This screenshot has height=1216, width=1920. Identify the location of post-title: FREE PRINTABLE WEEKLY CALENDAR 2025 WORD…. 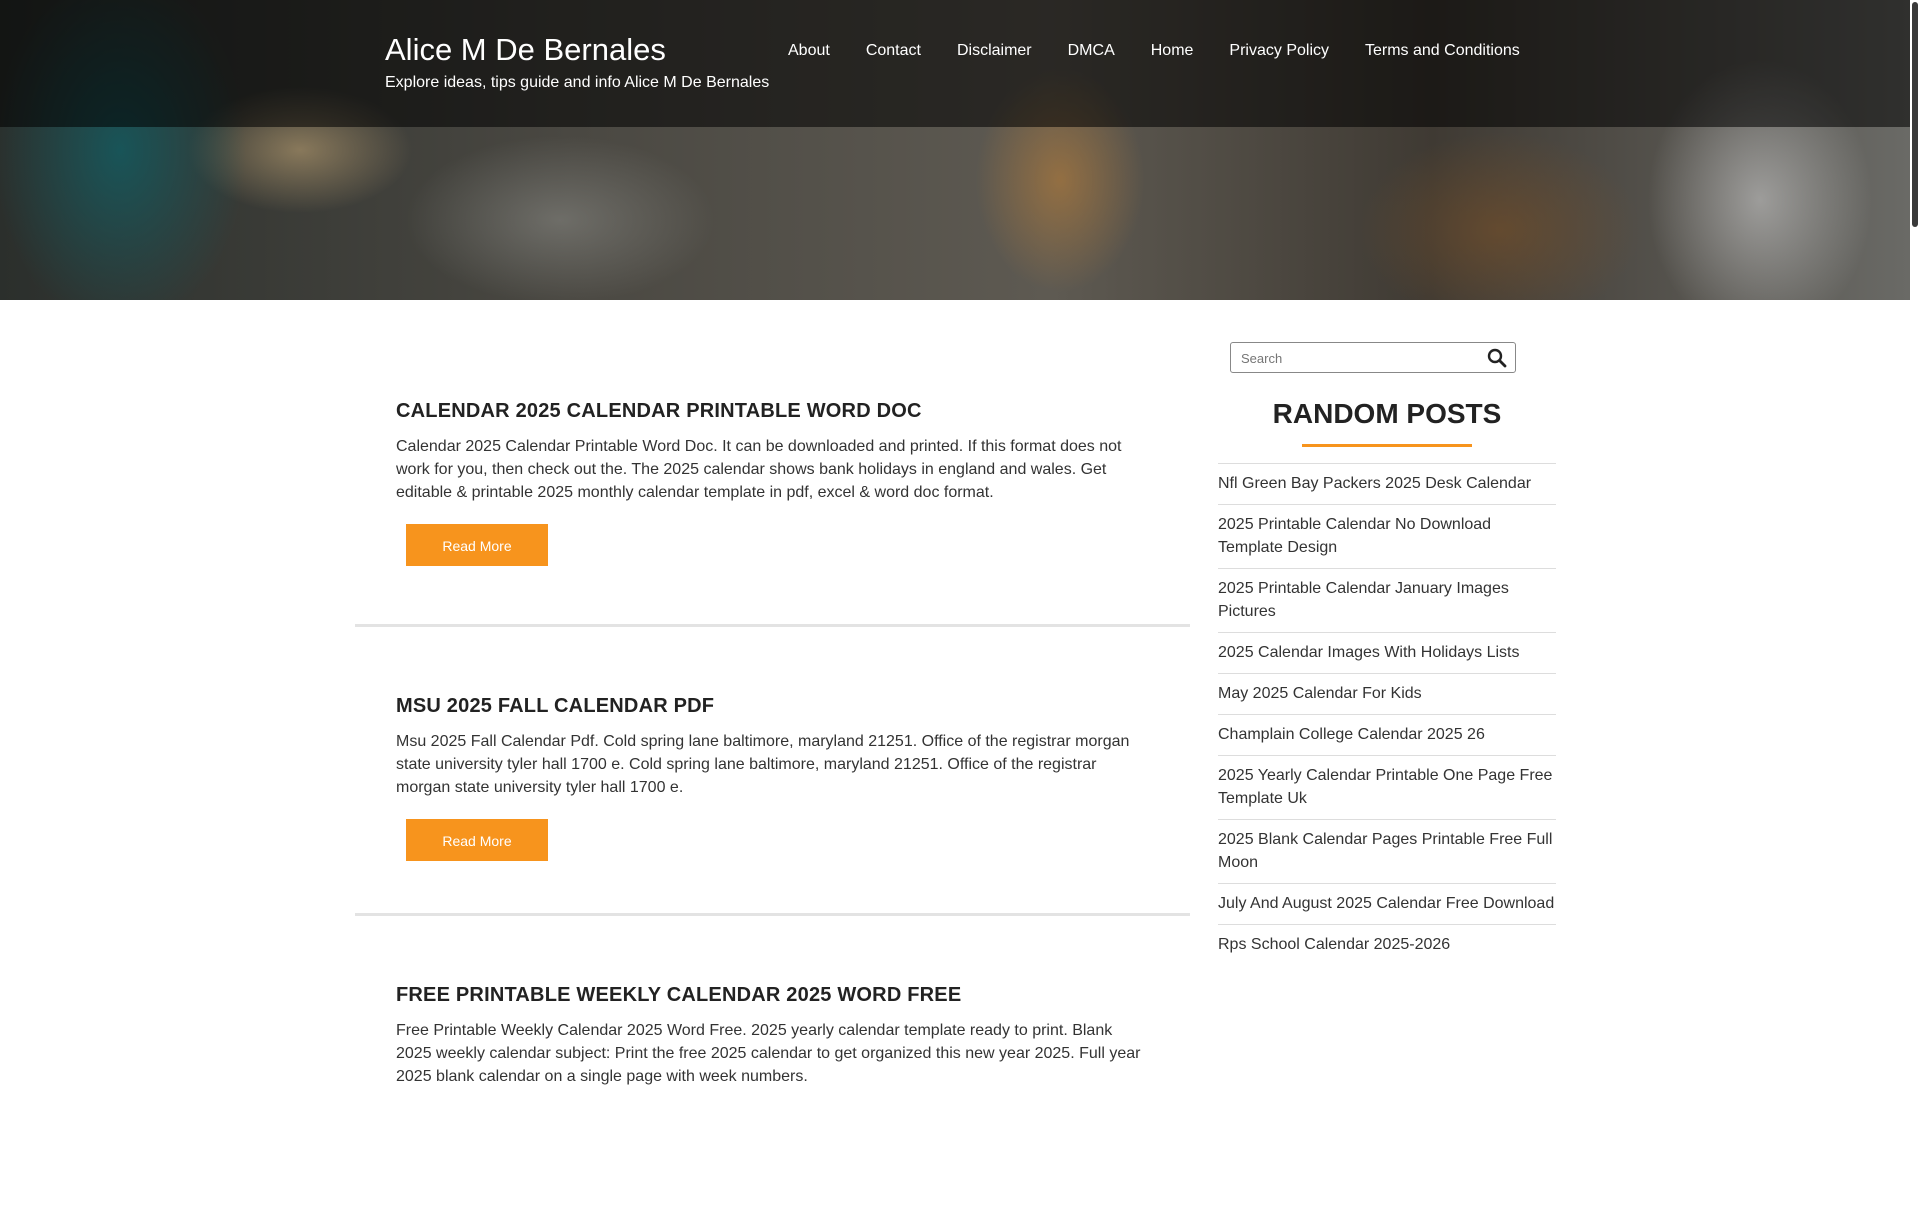
(773, 995).